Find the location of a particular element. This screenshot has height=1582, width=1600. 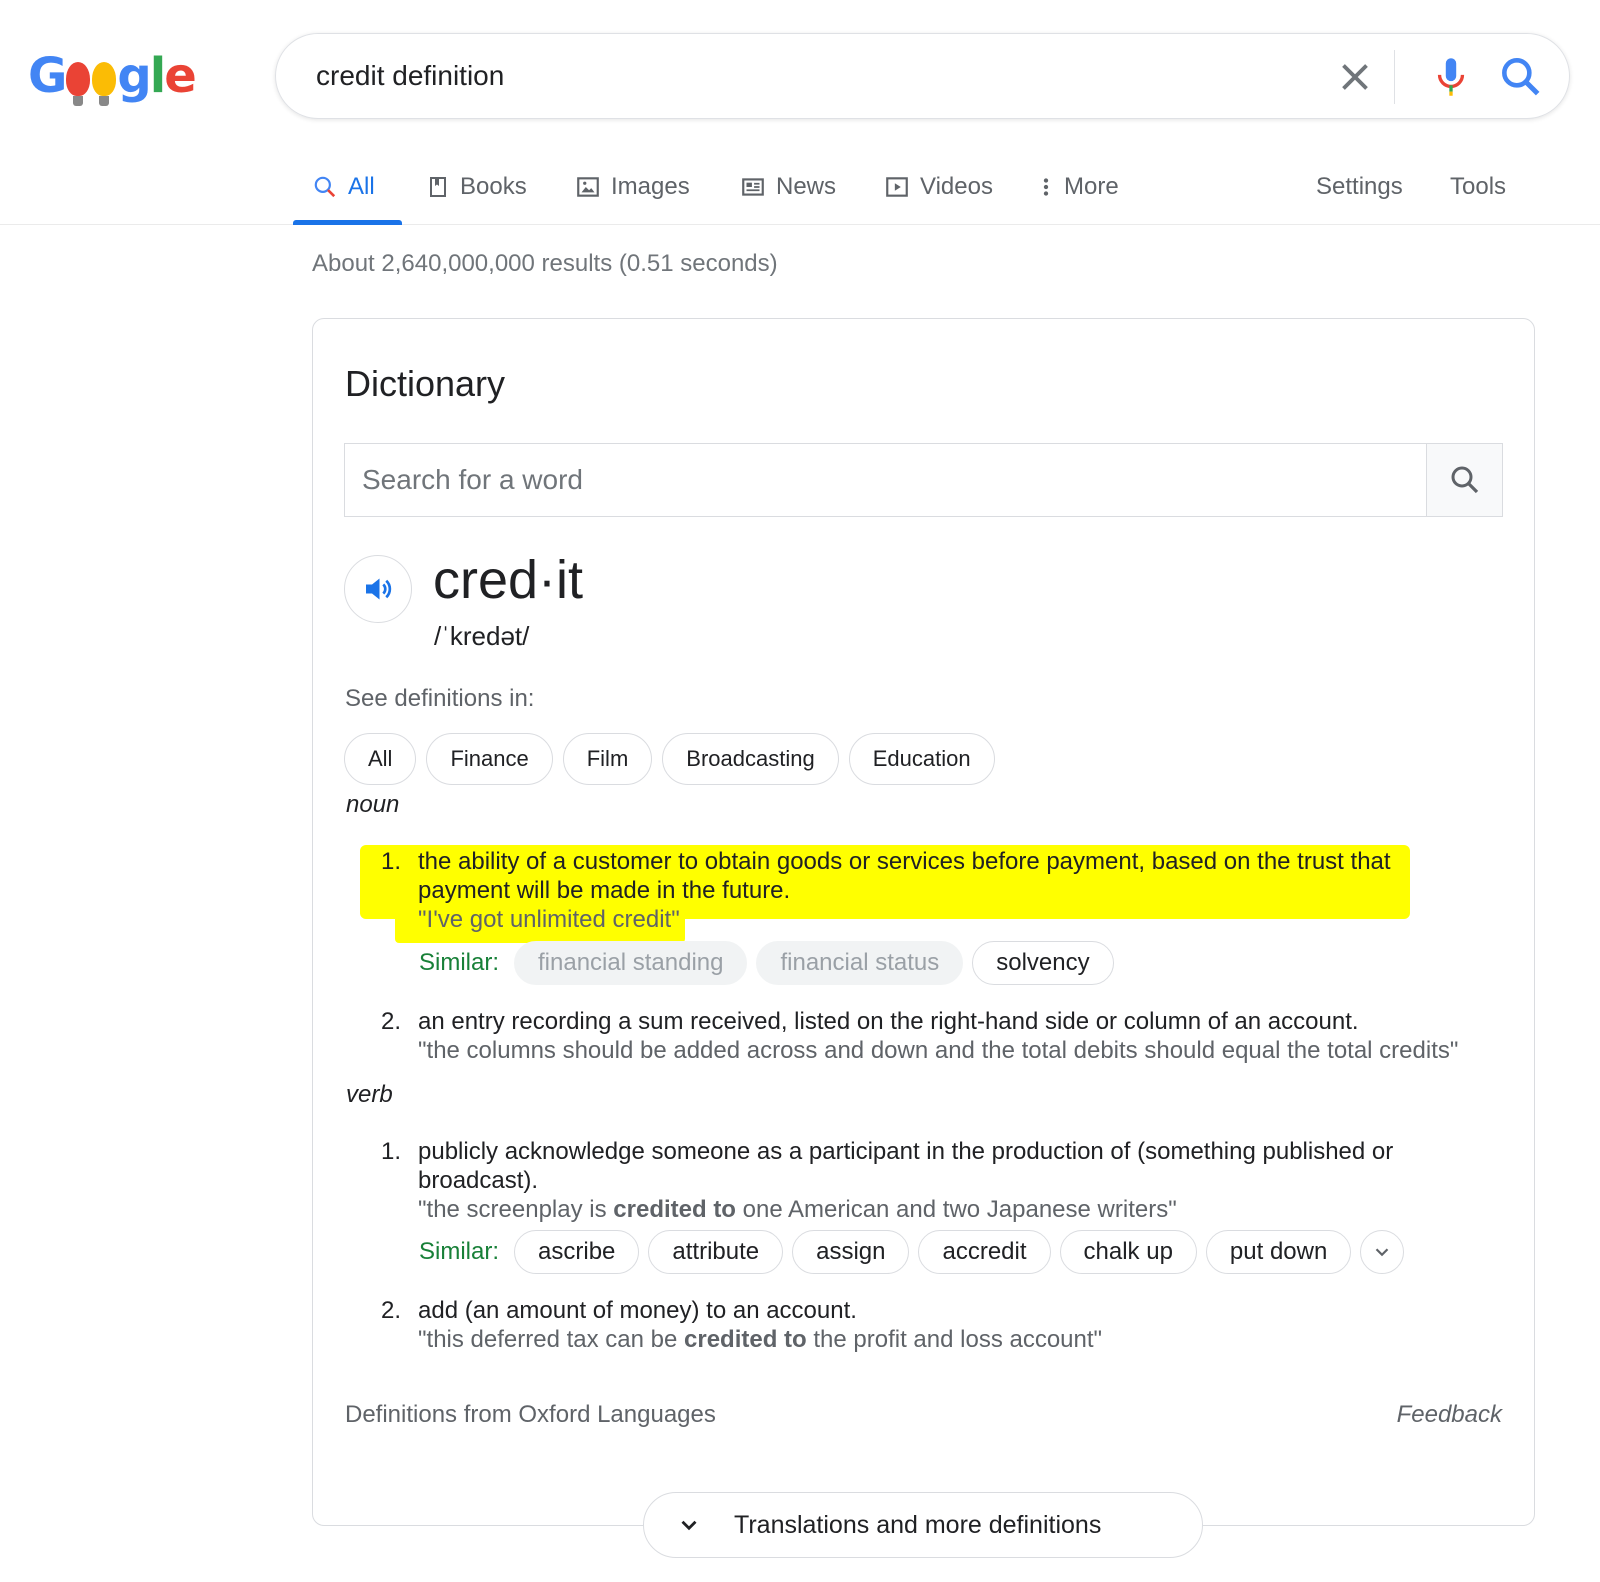

tab-label: Videos is located at coordinates (956, 186).